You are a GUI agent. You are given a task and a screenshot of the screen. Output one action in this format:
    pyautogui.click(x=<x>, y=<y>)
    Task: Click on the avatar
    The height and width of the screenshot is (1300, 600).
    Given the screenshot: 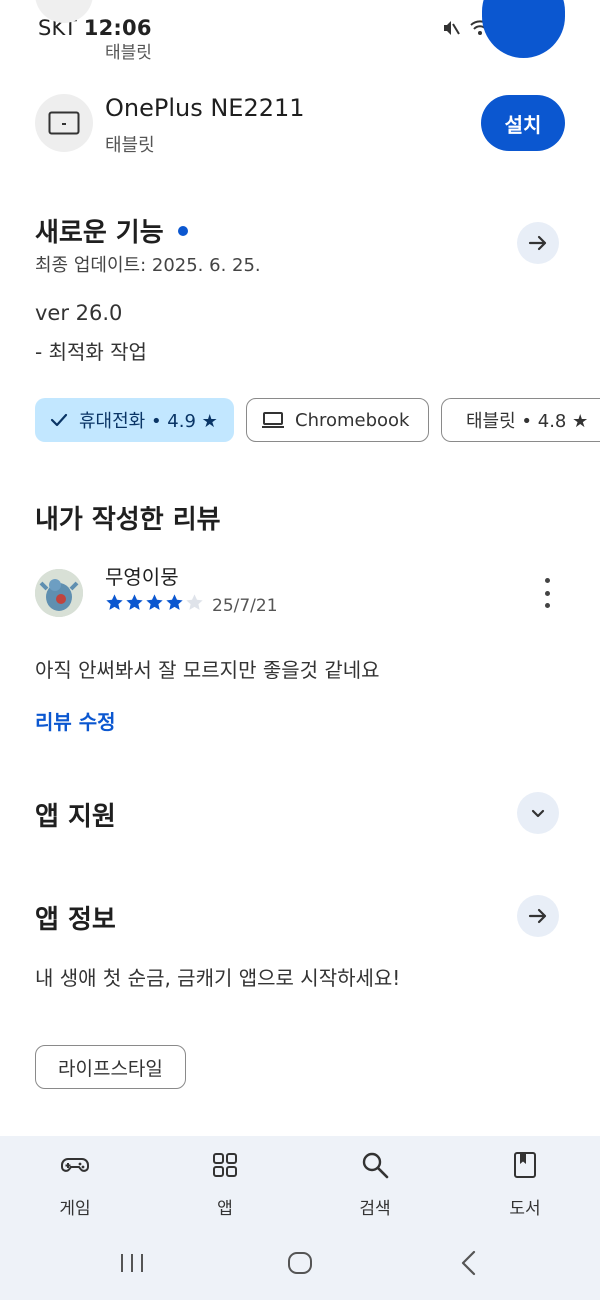 What is the action you would take?
    pyautogui.click(x=59, y=593)
    